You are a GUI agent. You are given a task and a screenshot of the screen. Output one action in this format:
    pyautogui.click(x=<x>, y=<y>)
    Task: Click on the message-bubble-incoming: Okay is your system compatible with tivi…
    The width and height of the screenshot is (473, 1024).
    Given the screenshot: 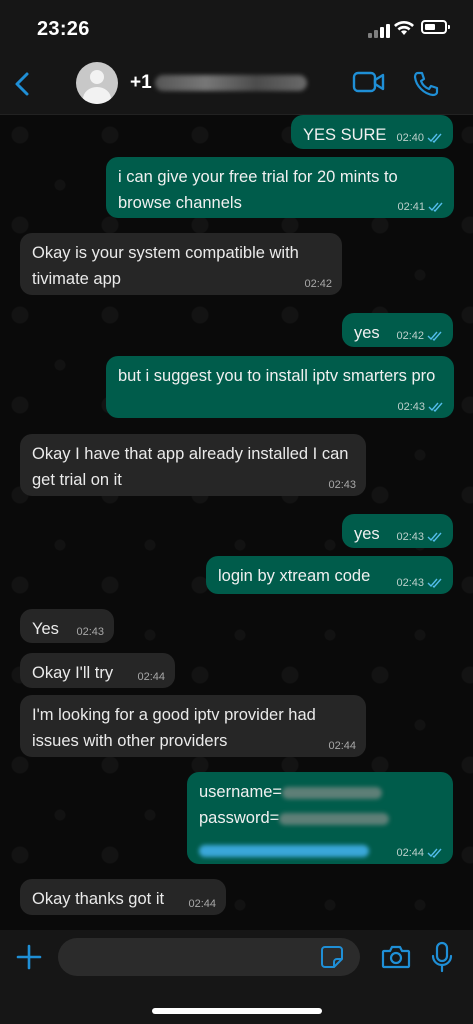 What is the action you would take?
    pyautogui.click(x=181, y=264)
    